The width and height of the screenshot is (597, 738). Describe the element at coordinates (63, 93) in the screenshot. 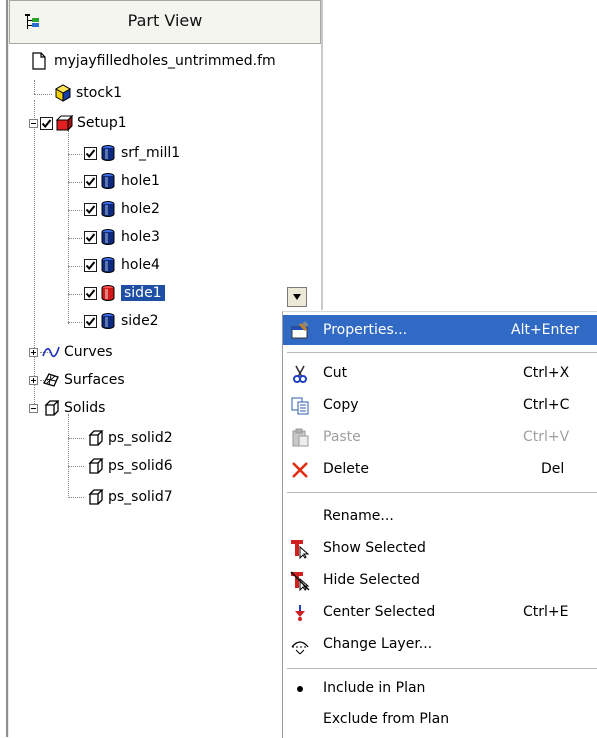

I see `stock-icon` at that location.